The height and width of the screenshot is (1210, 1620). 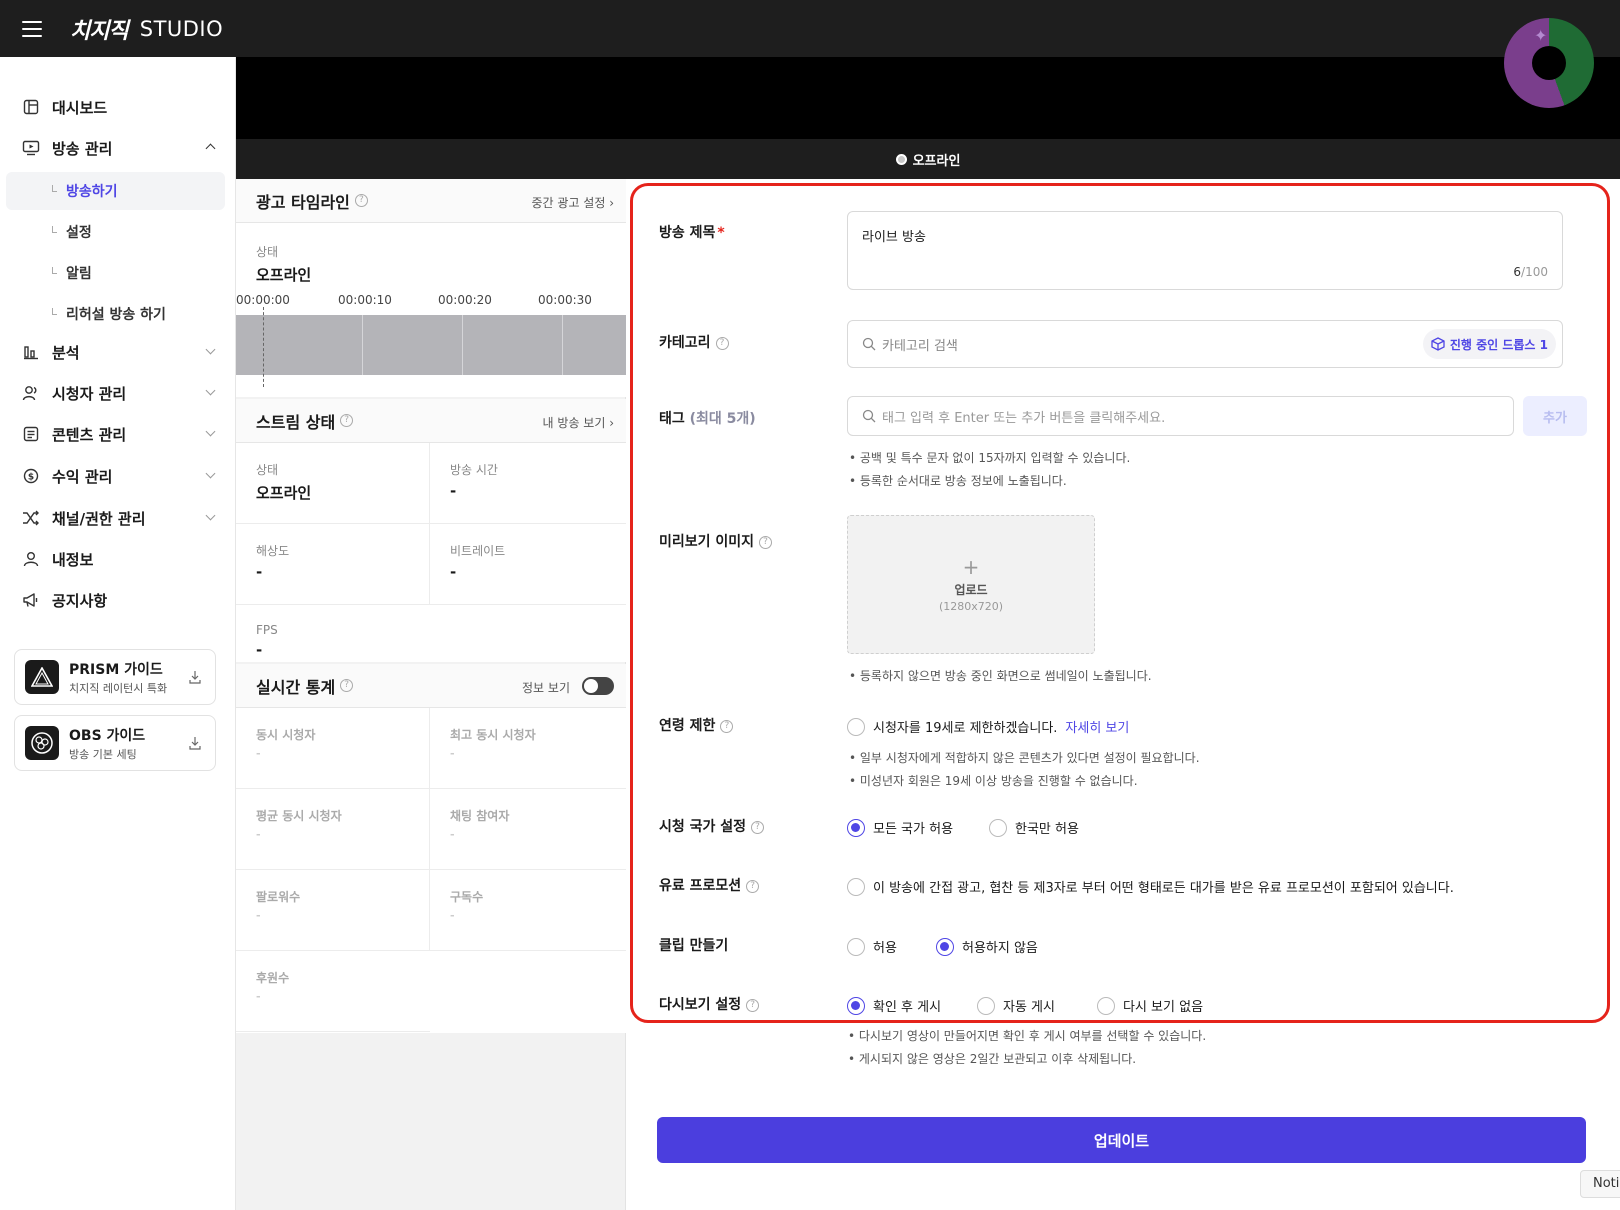 I want to click on clip-option-deny: 허용하지 않음, so click(x=987, y=946).